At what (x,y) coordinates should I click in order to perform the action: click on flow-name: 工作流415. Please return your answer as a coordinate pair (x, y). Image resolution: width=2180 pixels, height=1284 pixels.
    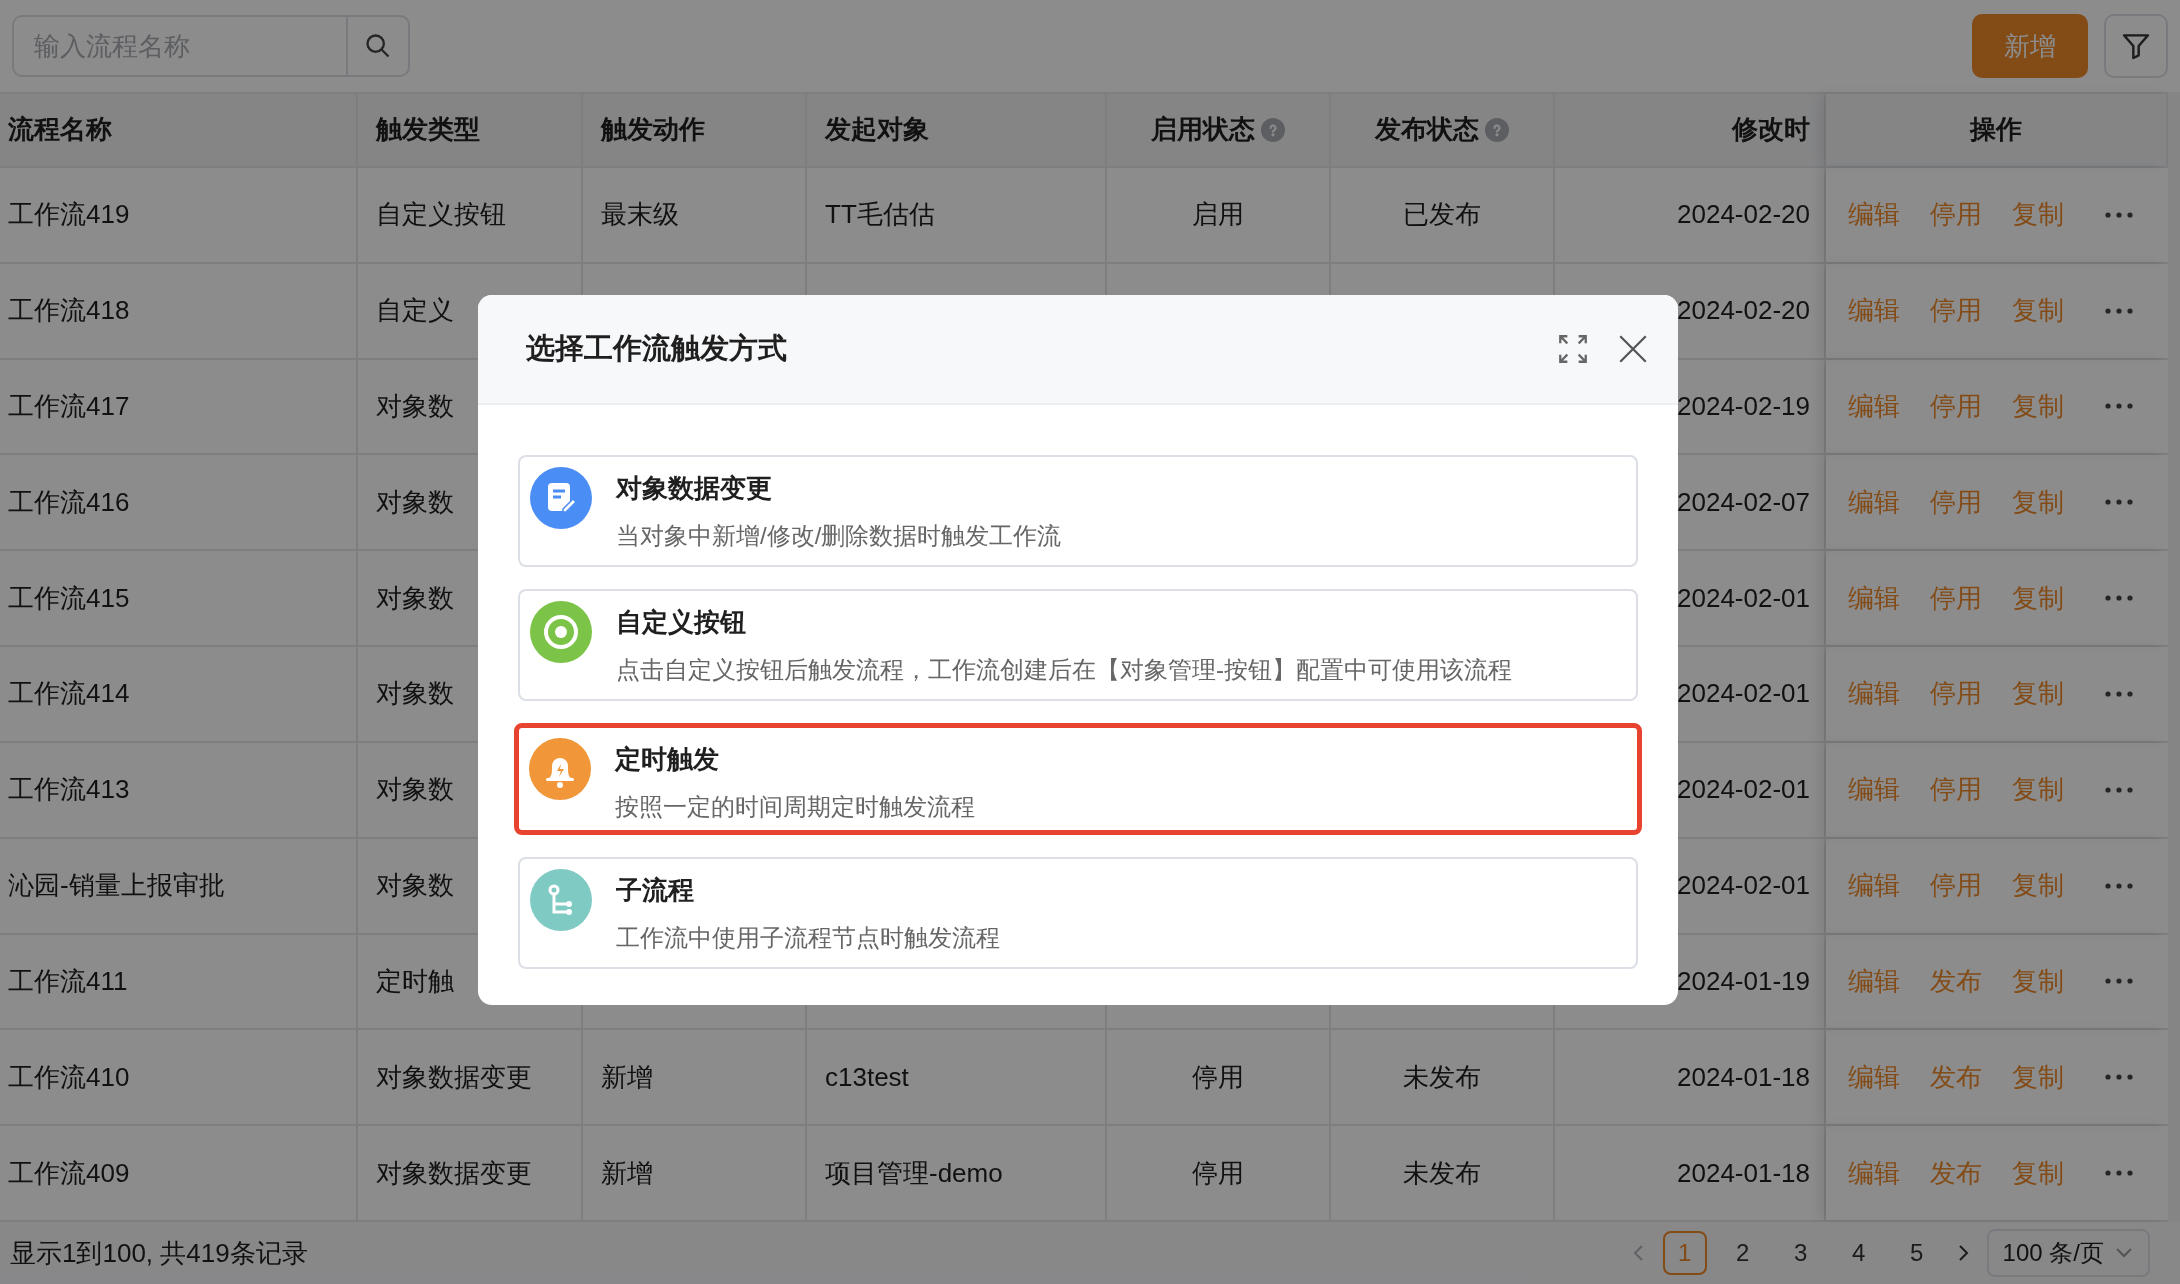
    Looking at the image, I should click on (69, 598).